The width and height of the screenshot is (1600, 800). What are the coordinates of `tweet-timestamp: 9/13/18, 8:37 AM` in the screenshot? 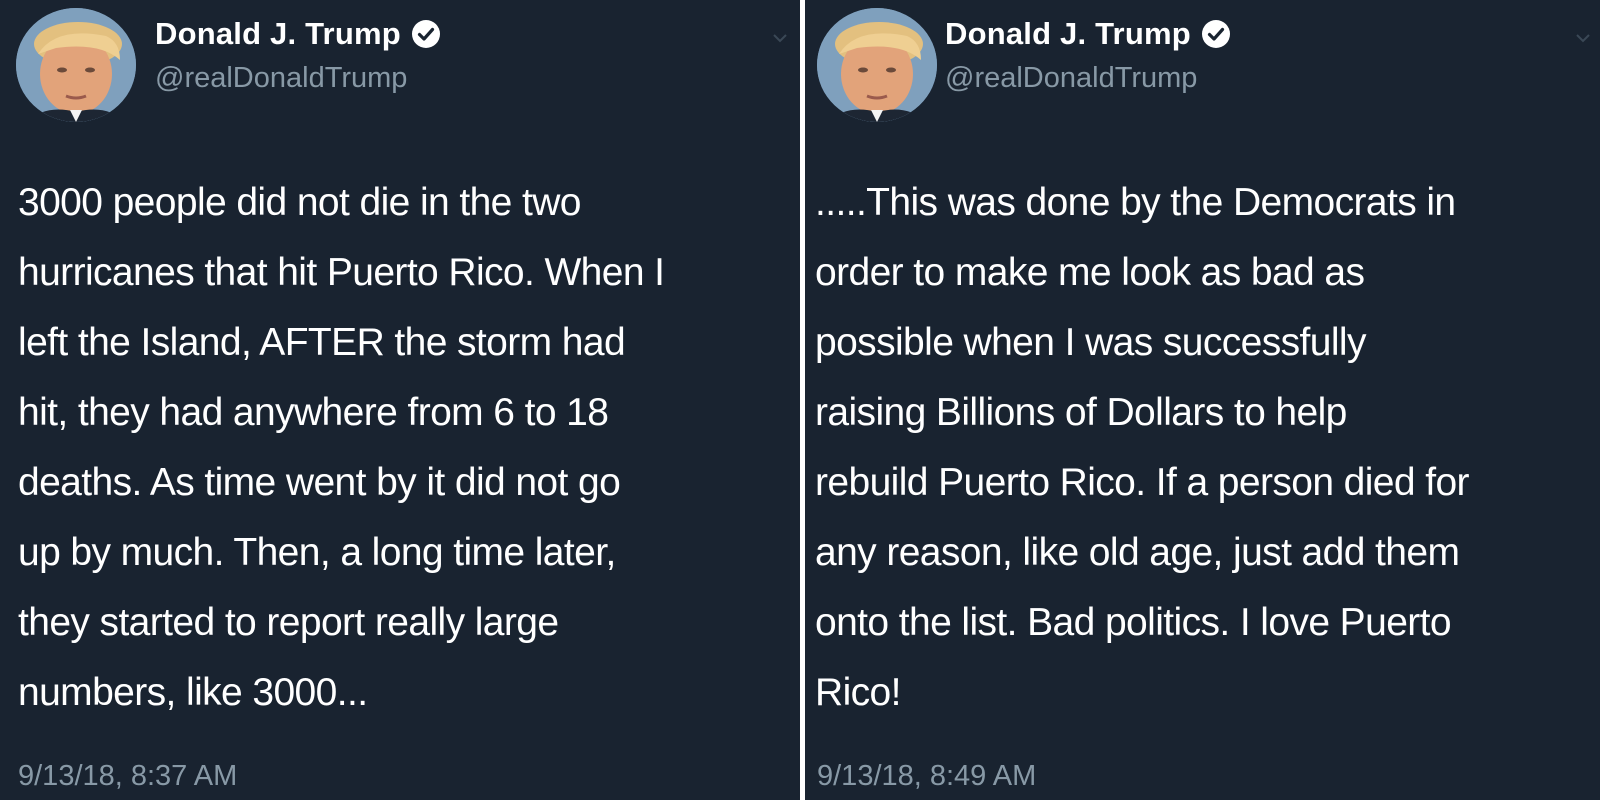 It's located at (127, 776).